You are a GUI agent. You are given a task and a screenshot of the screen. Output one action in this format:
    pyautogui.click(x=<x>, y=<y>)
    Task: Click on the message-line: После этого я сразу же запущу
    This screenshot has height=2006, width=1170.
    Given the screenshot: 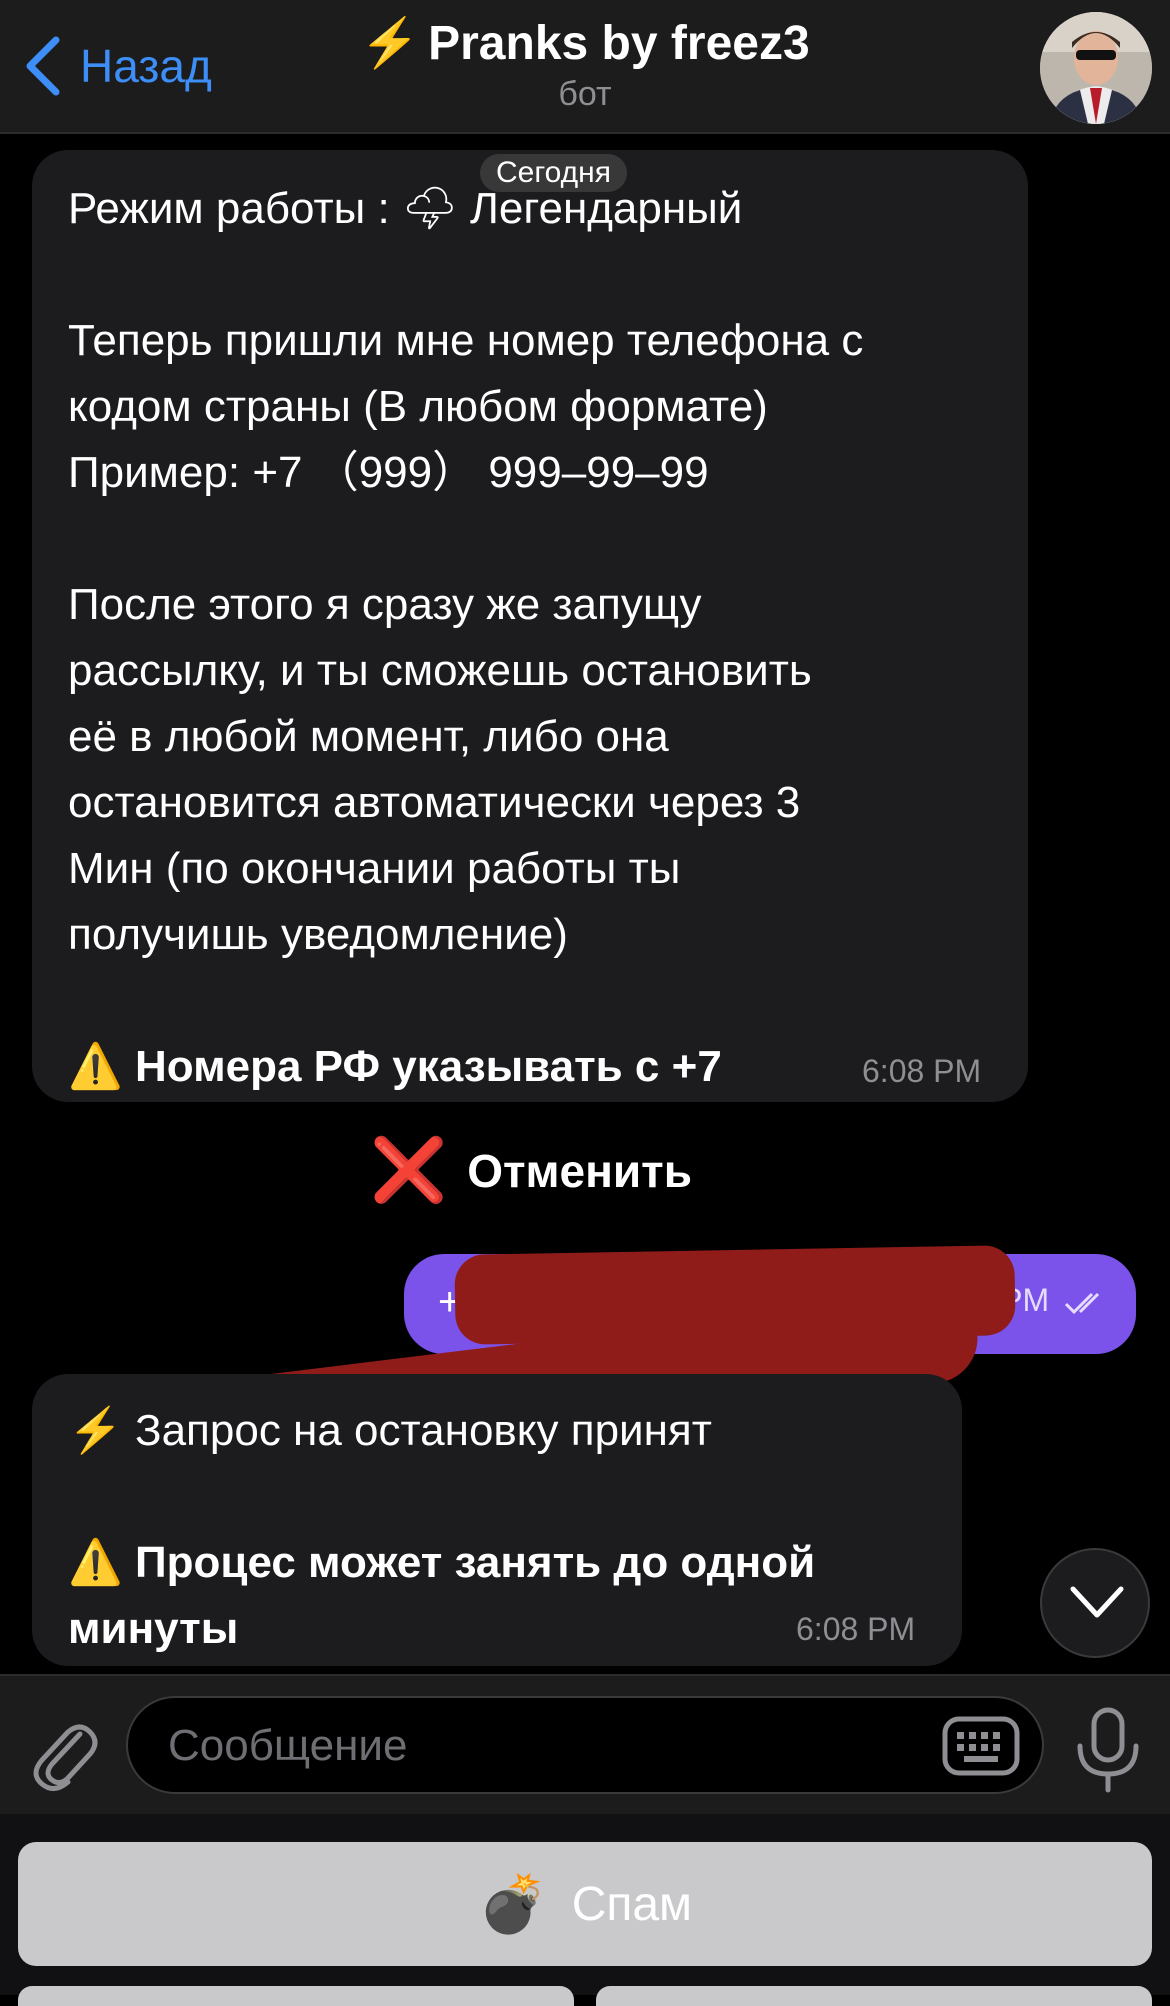 What is the action you would take?
    pyautogui.click(x=385, y=604)
    